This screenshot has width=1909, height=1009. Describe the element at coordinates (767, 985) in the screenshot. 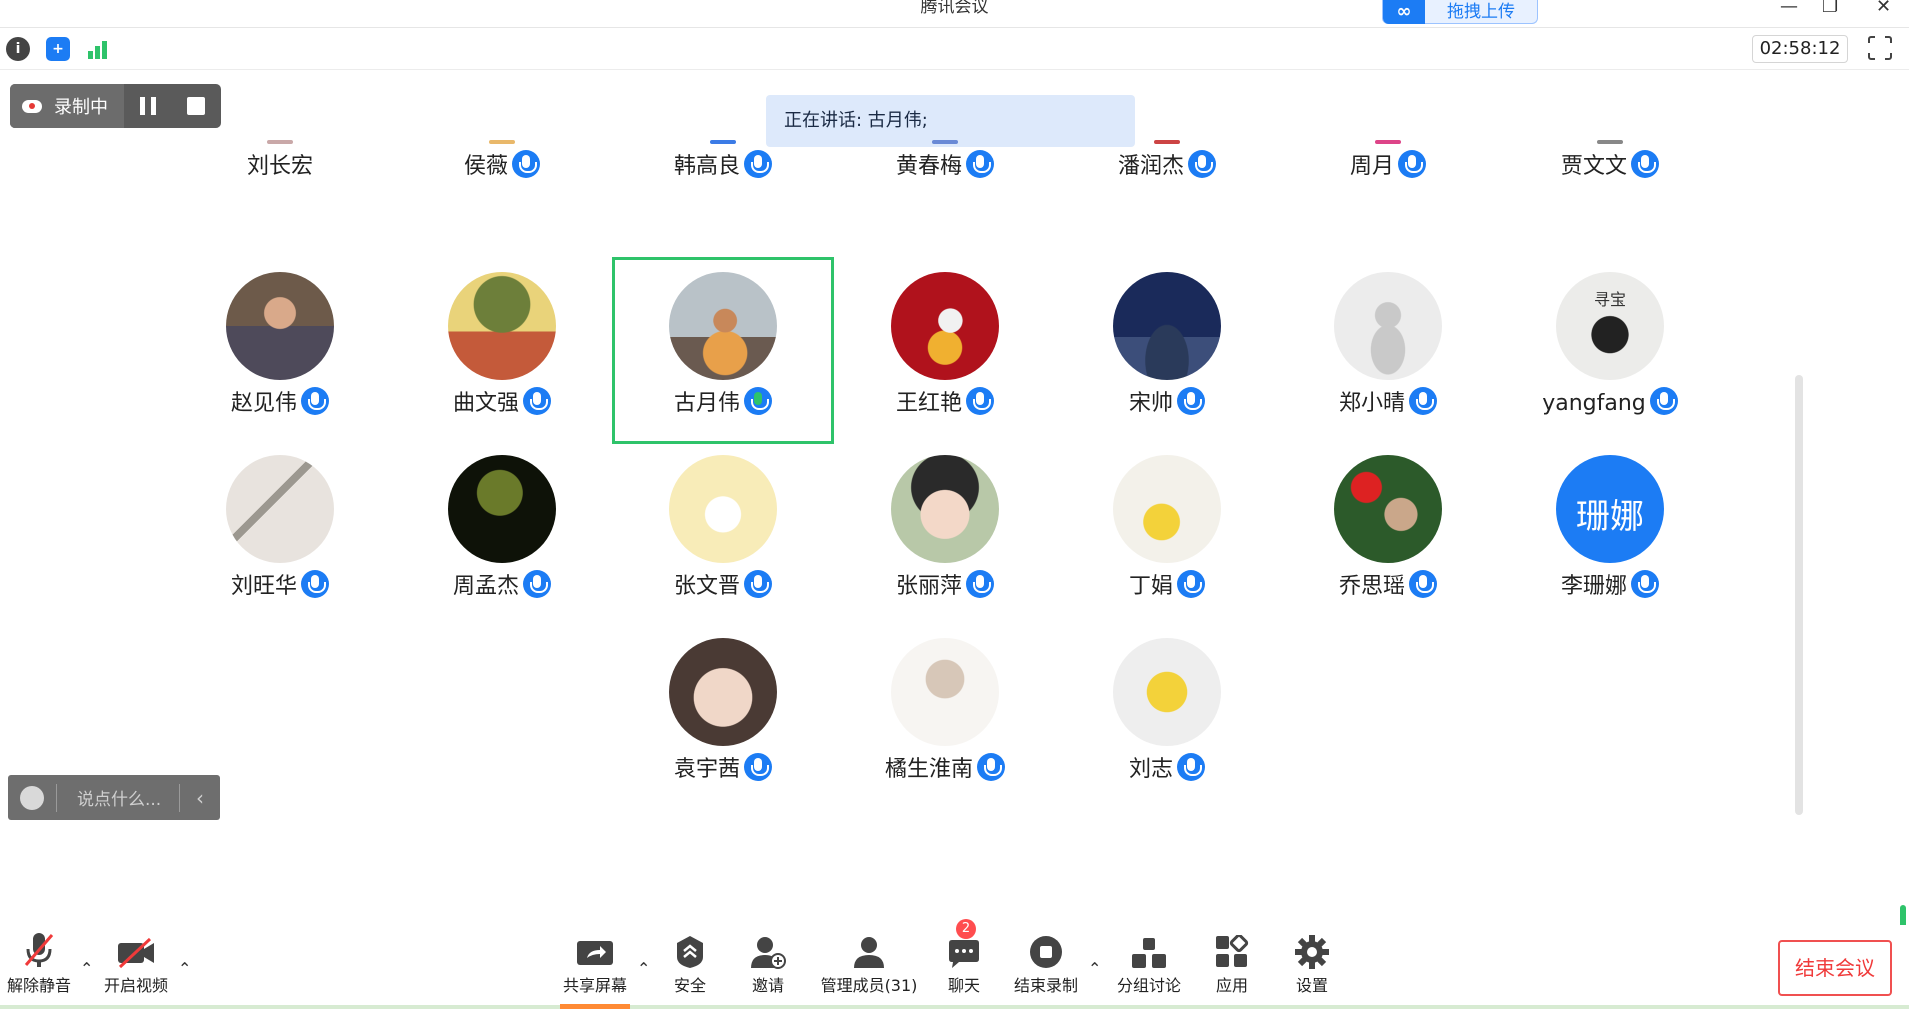

I see `invite-label: 邀请` at that location.